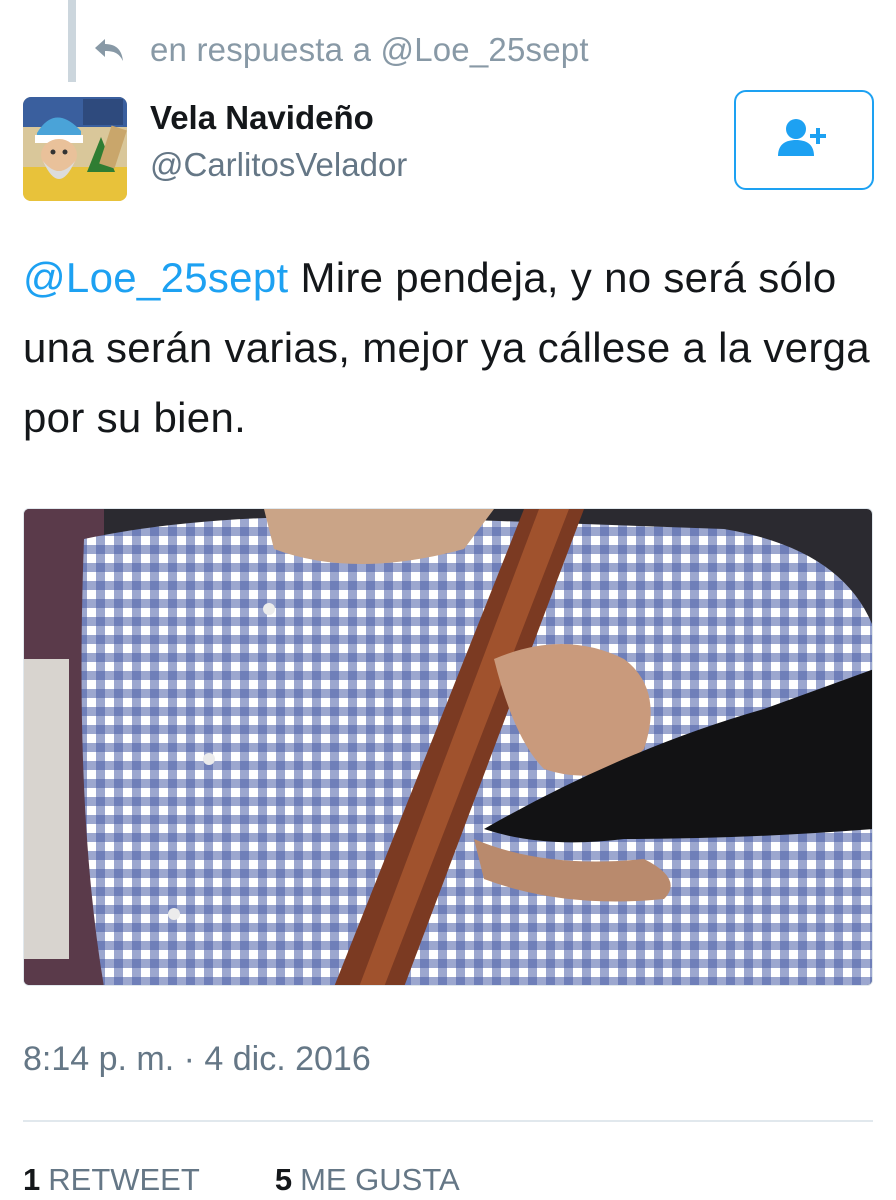 This screenshot has height=1200, width=896. What do you see at coordinates (278, 141) in the screenshot?
I see `user-info: Vela Navideño @CarlitosVelador` at bounding box center [278, 141].